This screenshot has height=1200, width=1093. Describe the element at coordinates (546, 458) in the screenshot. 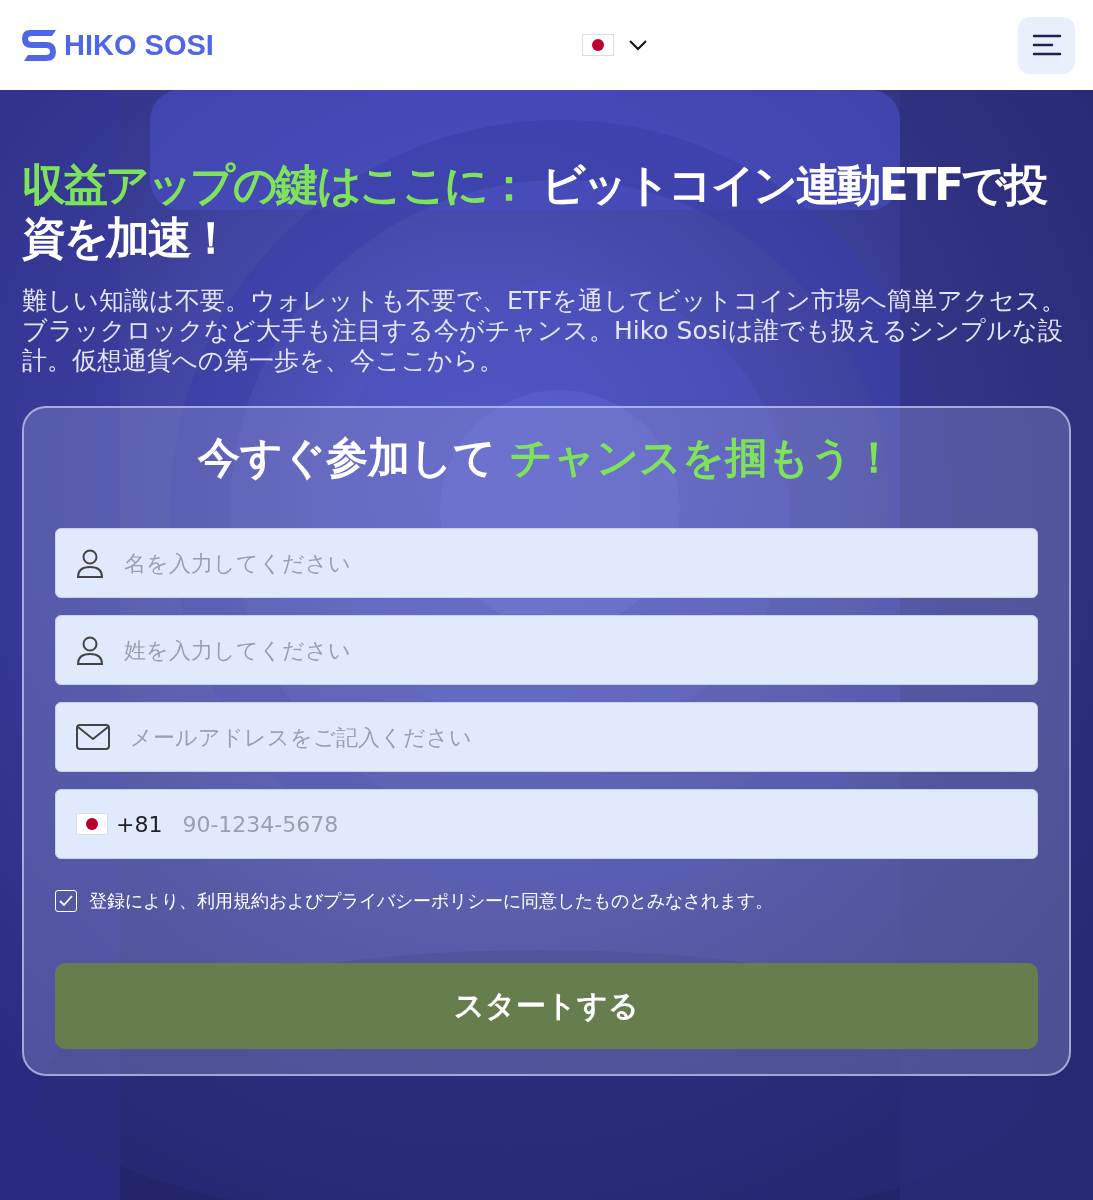

I see `form-title: 今すぐ参加して チャンスを掴もう！` at that location.